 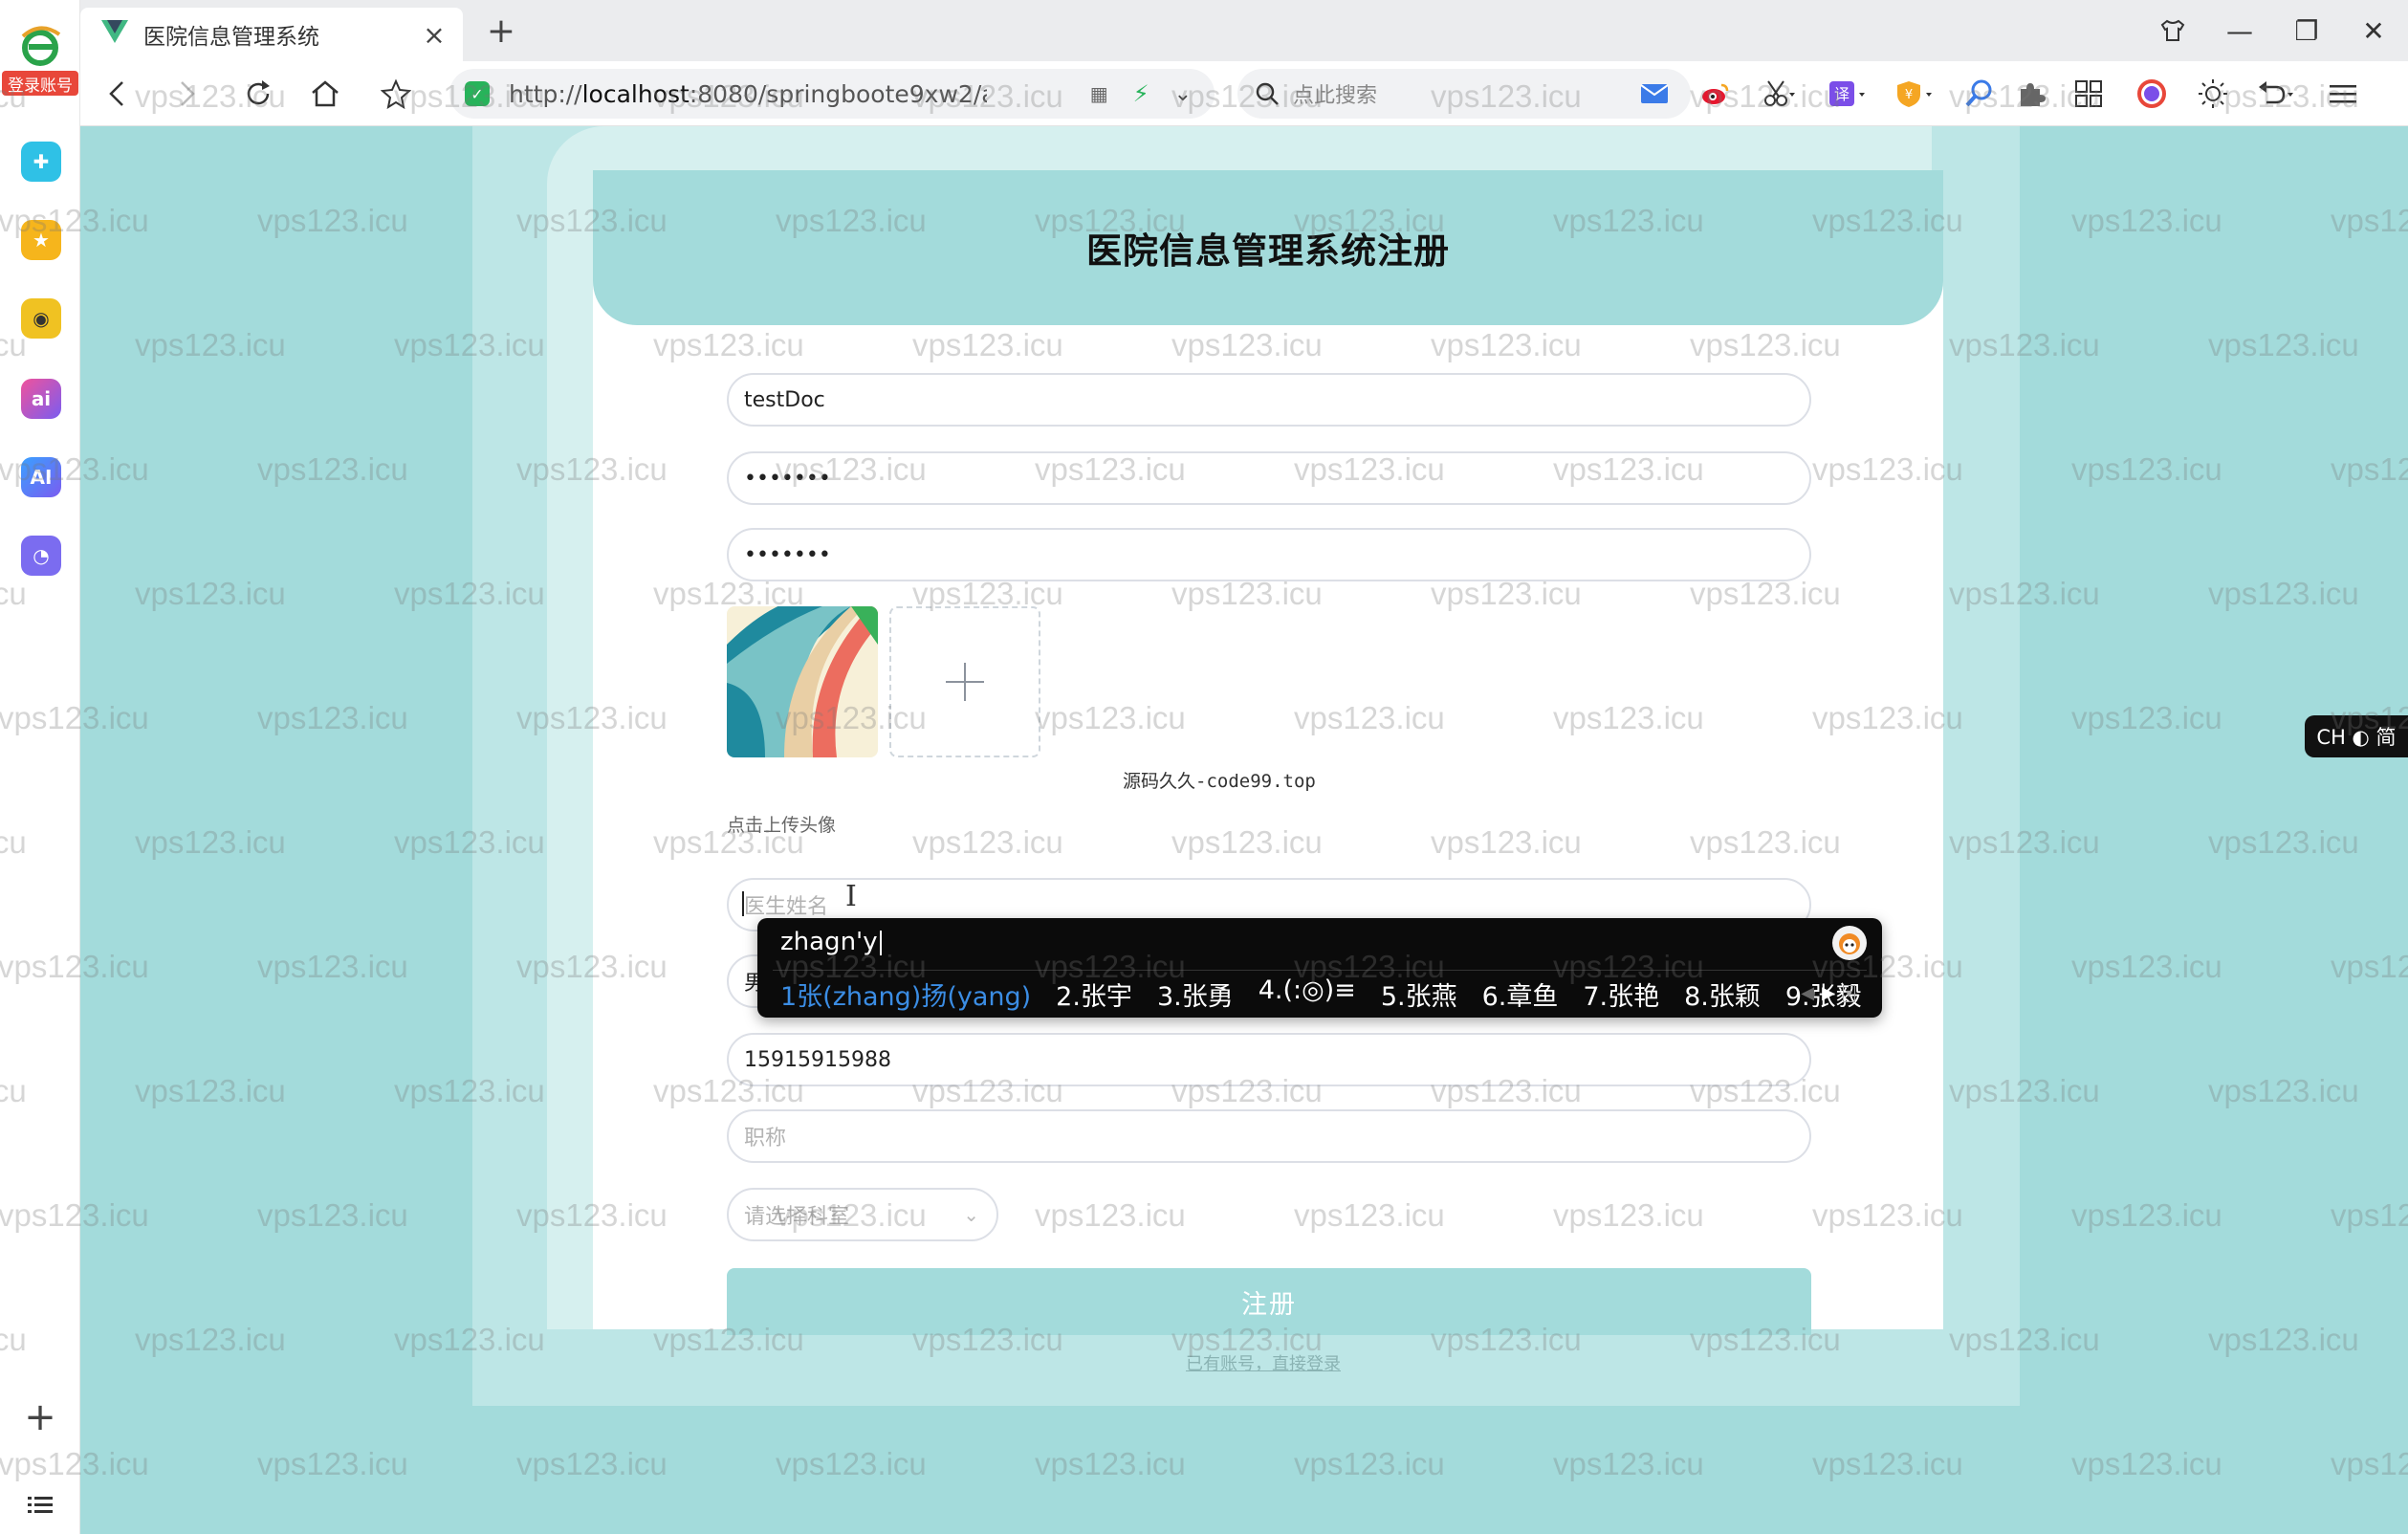 What do you see at coordinates (1268, 251) in the screenshot?
I see `page-title: 医院信息管理系统注册` at bounding box center [1268, 251].